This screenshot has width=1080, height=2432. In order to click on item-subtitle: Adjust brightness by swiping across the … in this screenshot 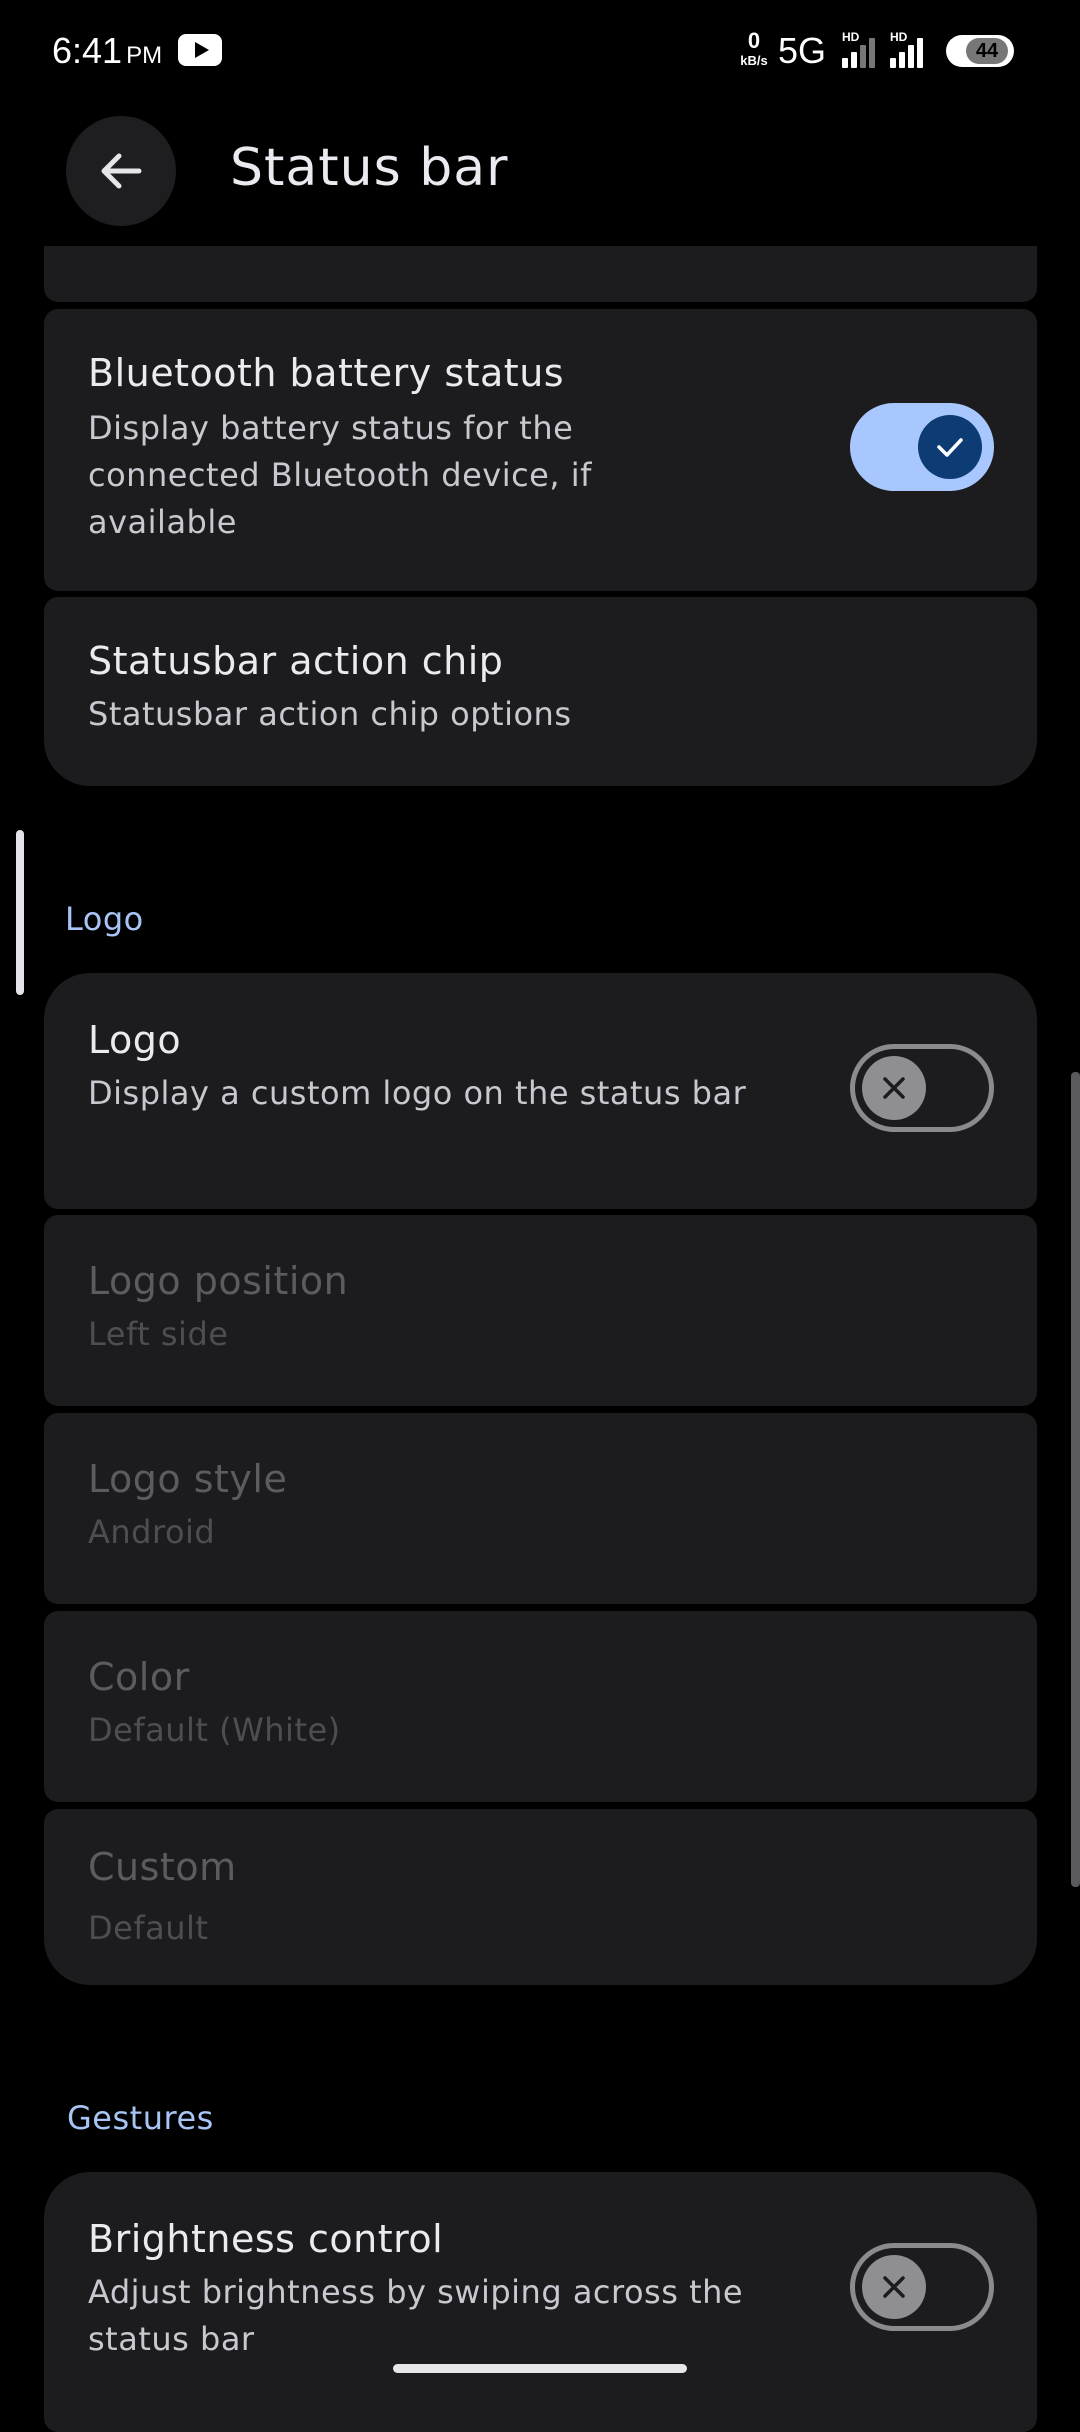, I will do `click(416, 2315)`.